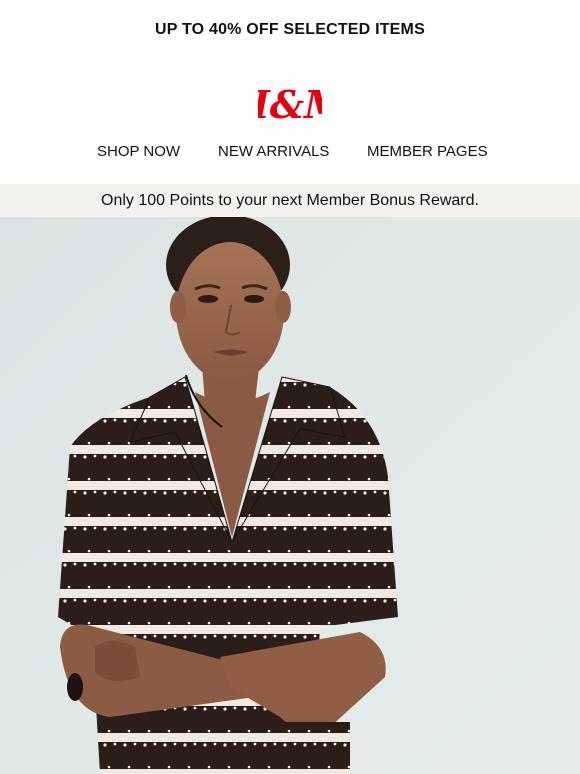 Image resolution: width=580 pixels, height=774 pixels. What do you see at coordinates (117, 661) in the screenshot?
I see `model-hand` at bounding box center [117, 661].